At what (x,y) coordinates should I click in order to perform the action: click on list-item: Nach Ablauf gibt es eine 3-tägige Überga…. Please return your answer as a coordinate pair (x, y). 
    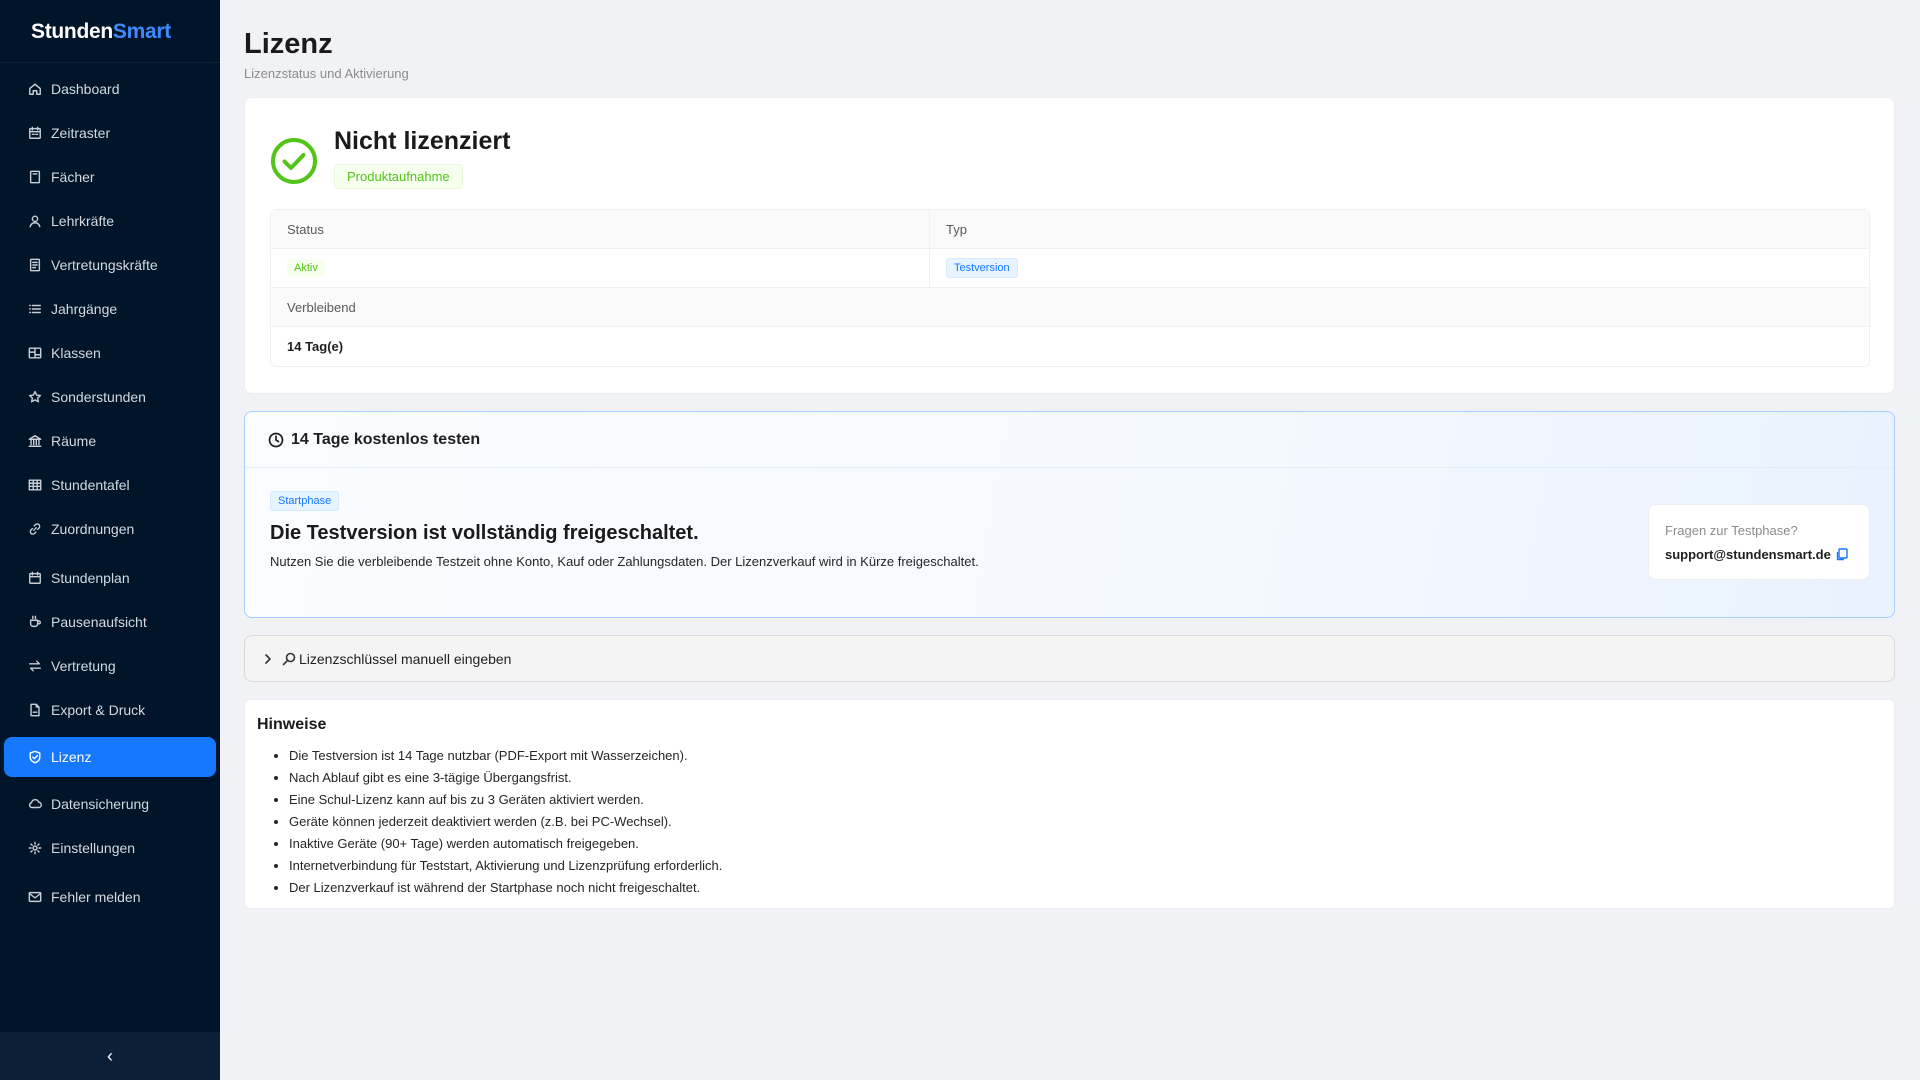
    Looking at the image, I should click on (1091, 778).